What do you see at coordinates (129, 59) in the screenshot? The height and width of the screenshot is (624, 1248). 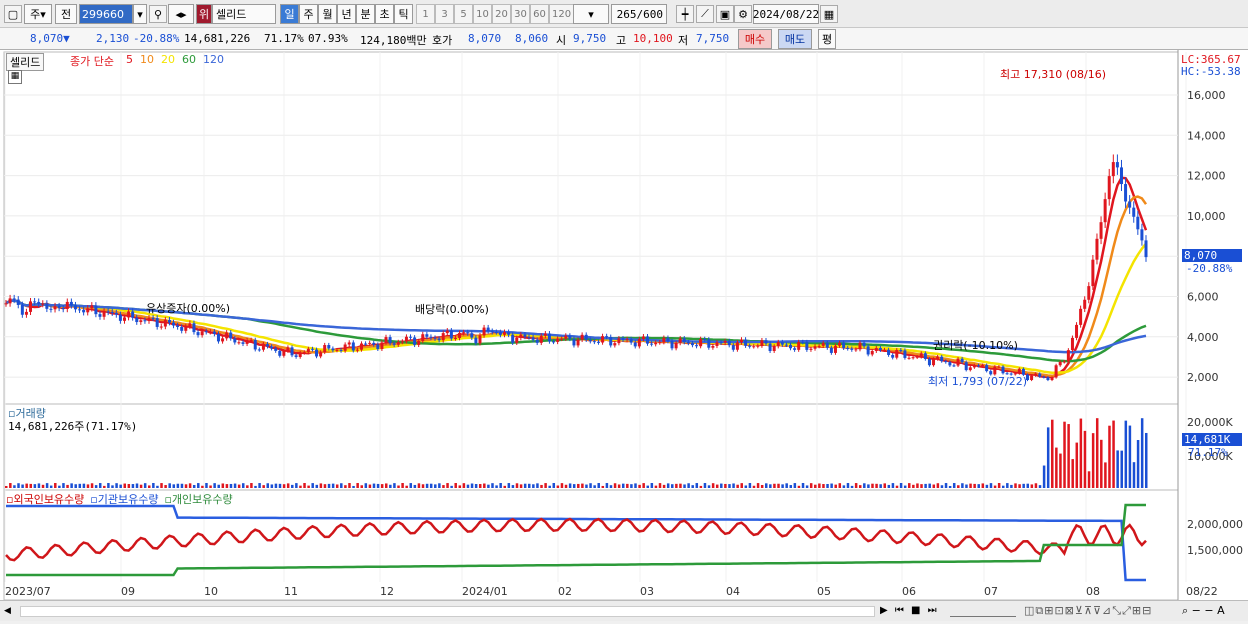 I see `ma-period-5: 5` at bounding box center [129, 59].